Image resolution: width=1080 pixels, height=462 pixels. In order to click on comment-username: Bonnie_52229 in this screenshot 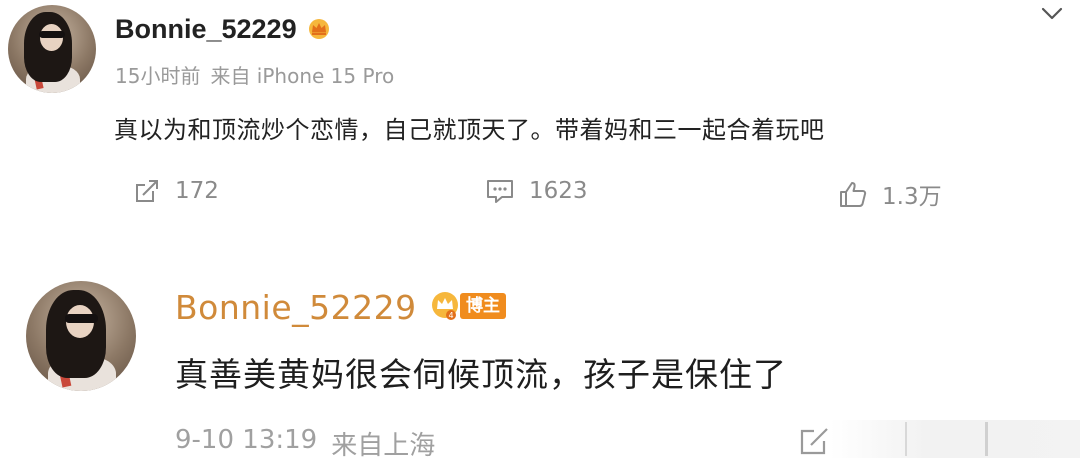, I will do `click(296, 307)`.